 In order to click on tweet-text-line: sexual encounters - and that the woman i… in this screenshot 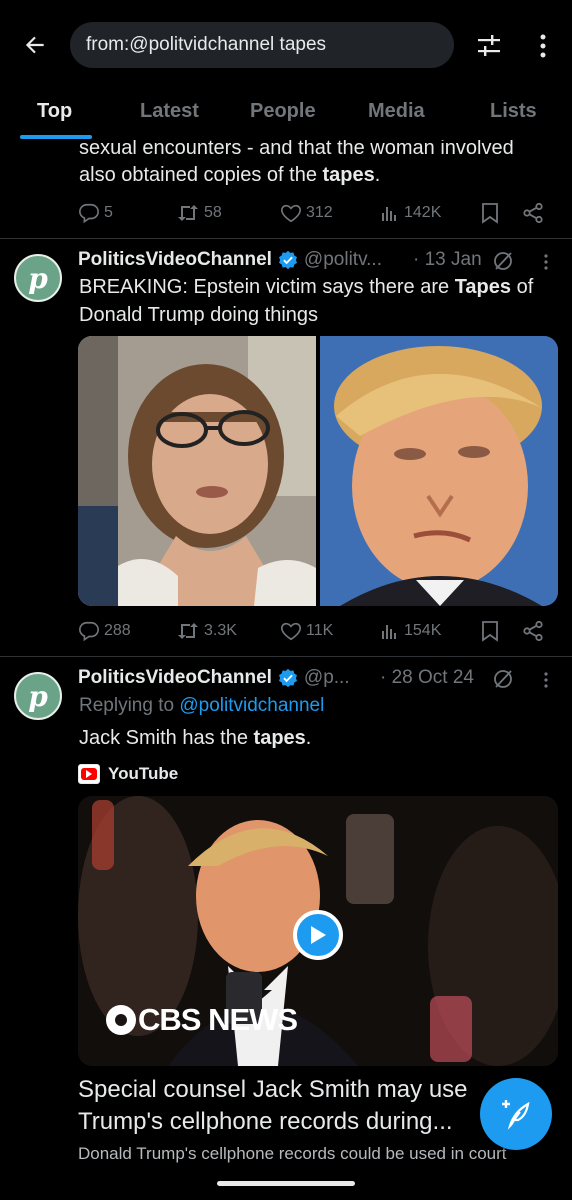, I will do `click(296, 149)`.